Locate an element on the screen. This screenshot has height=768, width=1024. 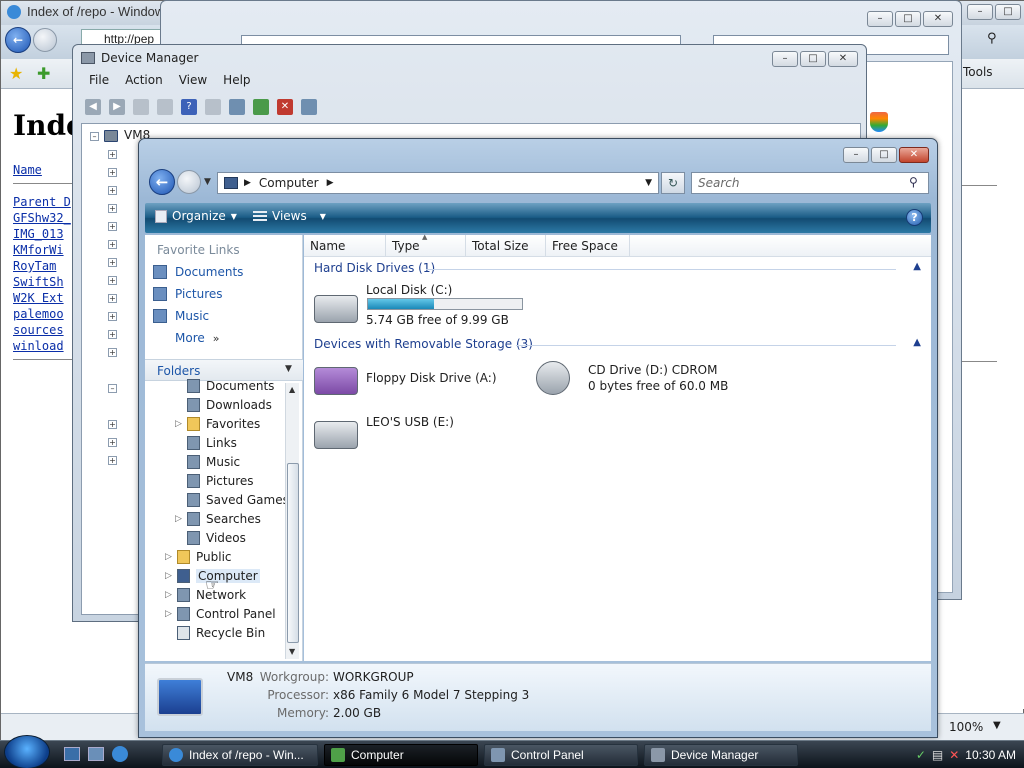
add-favorites-icon: ✚ is located at coordinates (43, 73).